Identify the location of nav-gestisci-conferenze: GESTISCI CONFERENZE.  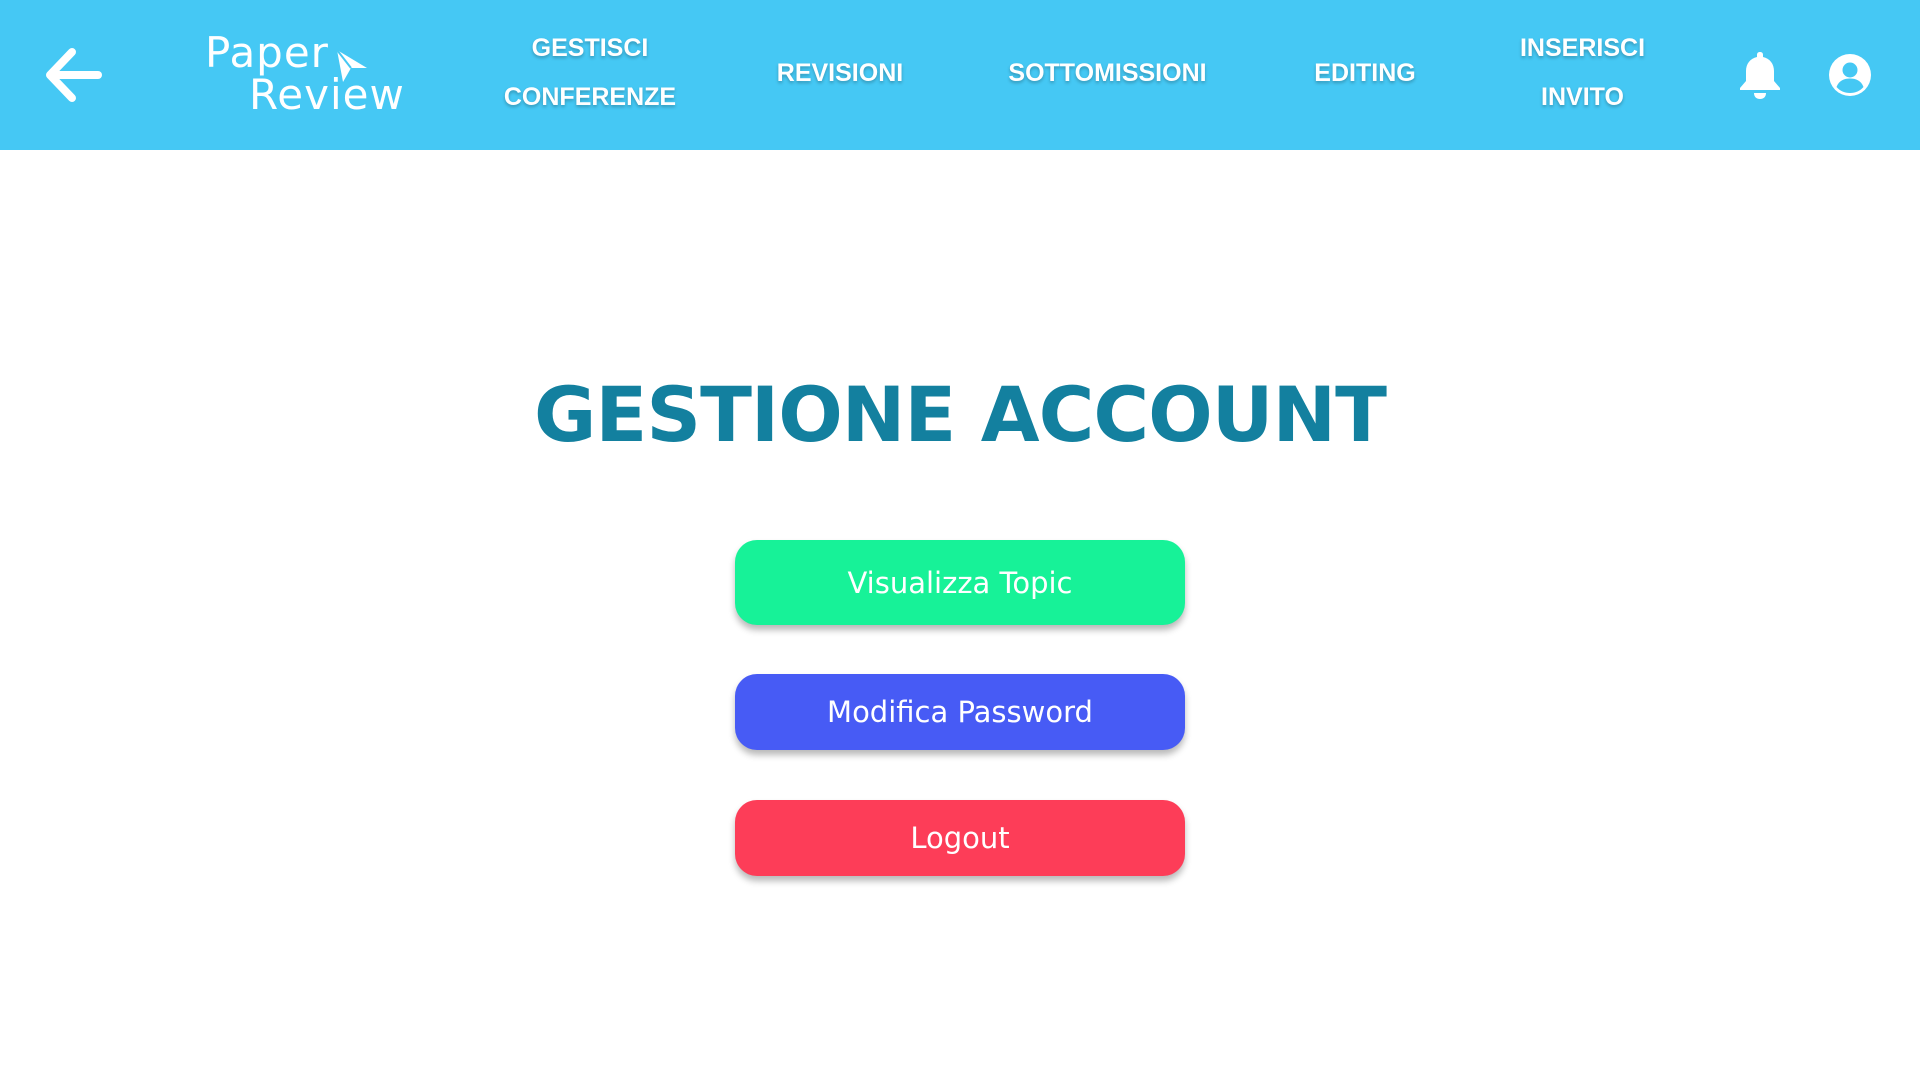
(590, 73).